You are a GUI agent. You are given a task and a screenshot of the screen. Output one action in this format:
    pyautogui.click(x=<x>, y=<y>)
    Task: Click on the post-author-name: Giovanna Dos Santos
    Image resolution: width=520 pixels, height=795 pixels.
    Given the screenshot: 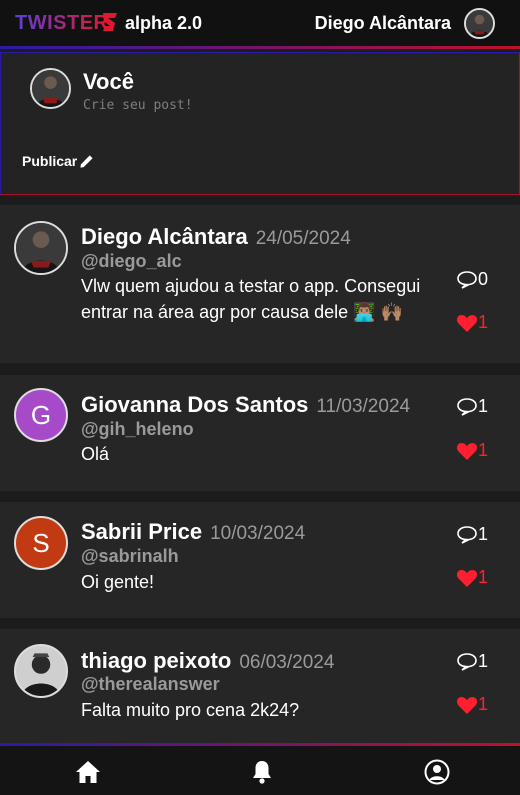 What is the action you would take?
    pyautogui.click(x=195, y=404)
    